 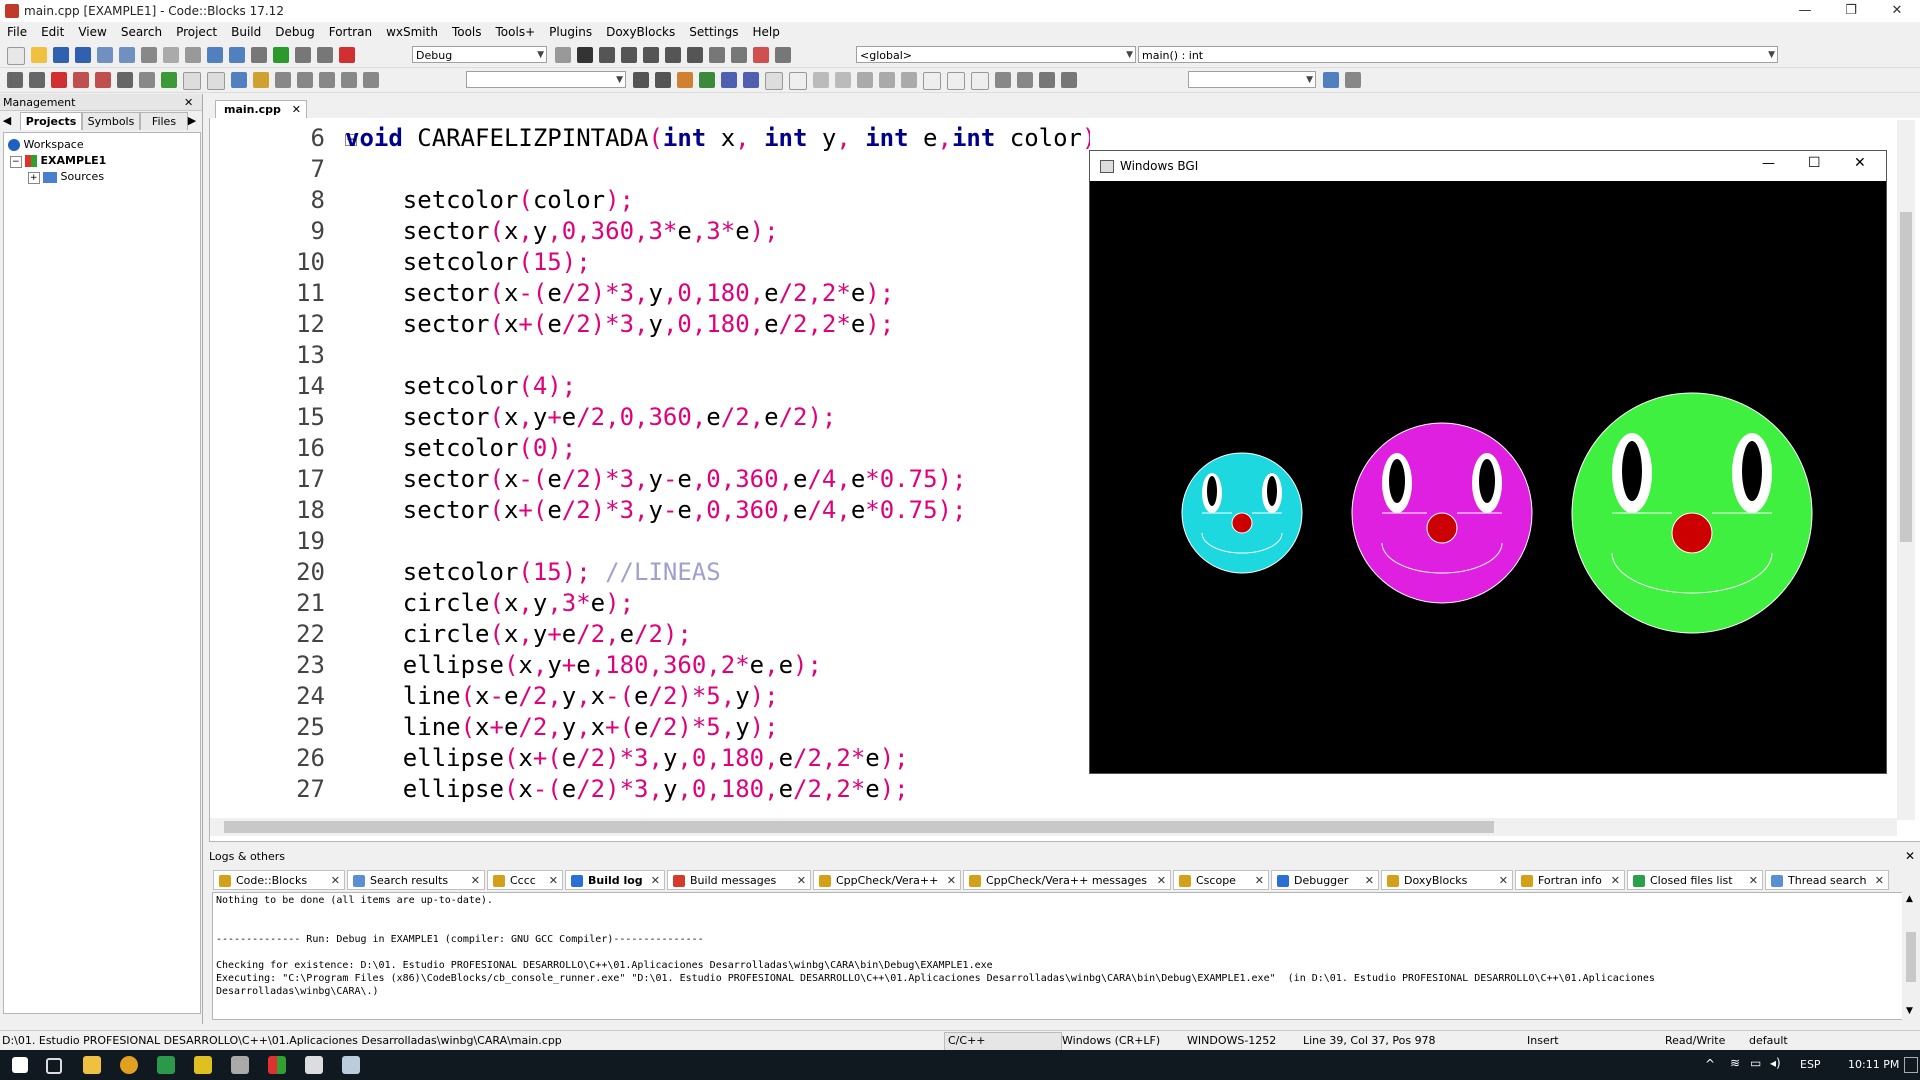 What do you see at coordinates (149, 55) in the screenshot?
I see `cut-icon` at bounding box center [149, 55].